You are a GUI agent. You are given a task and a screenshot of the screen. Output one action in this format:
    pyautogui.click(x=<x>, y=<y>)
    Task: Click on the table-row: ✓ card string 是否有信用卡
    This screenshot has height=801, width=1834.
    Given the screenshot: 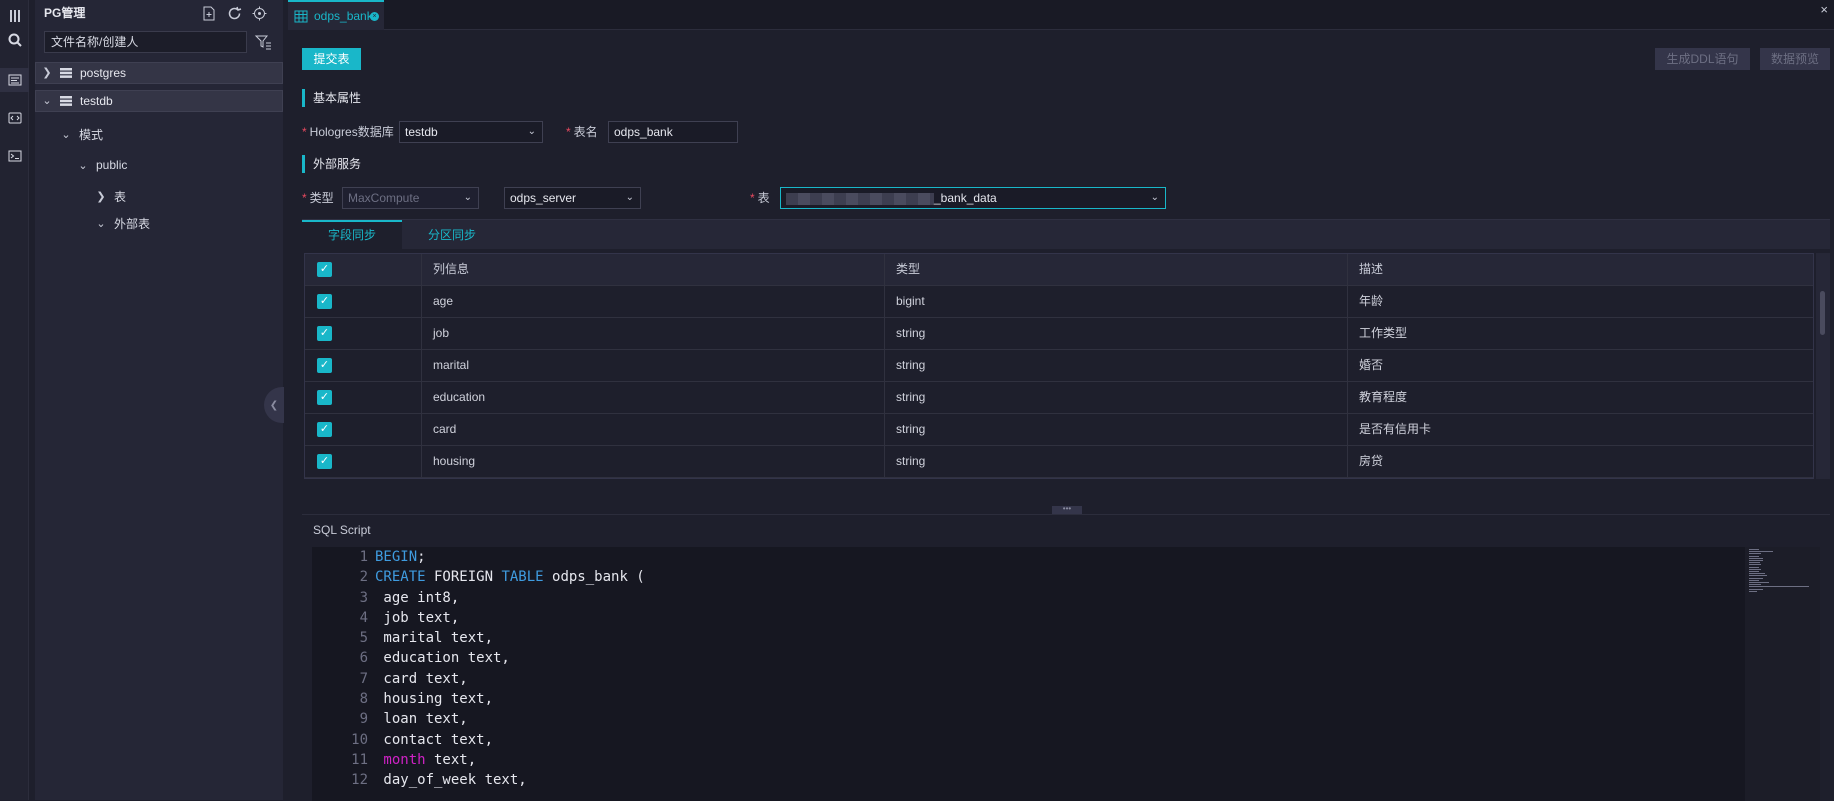 What is the action you would take?
    pyautogui.click(x=1059, y=430)
    